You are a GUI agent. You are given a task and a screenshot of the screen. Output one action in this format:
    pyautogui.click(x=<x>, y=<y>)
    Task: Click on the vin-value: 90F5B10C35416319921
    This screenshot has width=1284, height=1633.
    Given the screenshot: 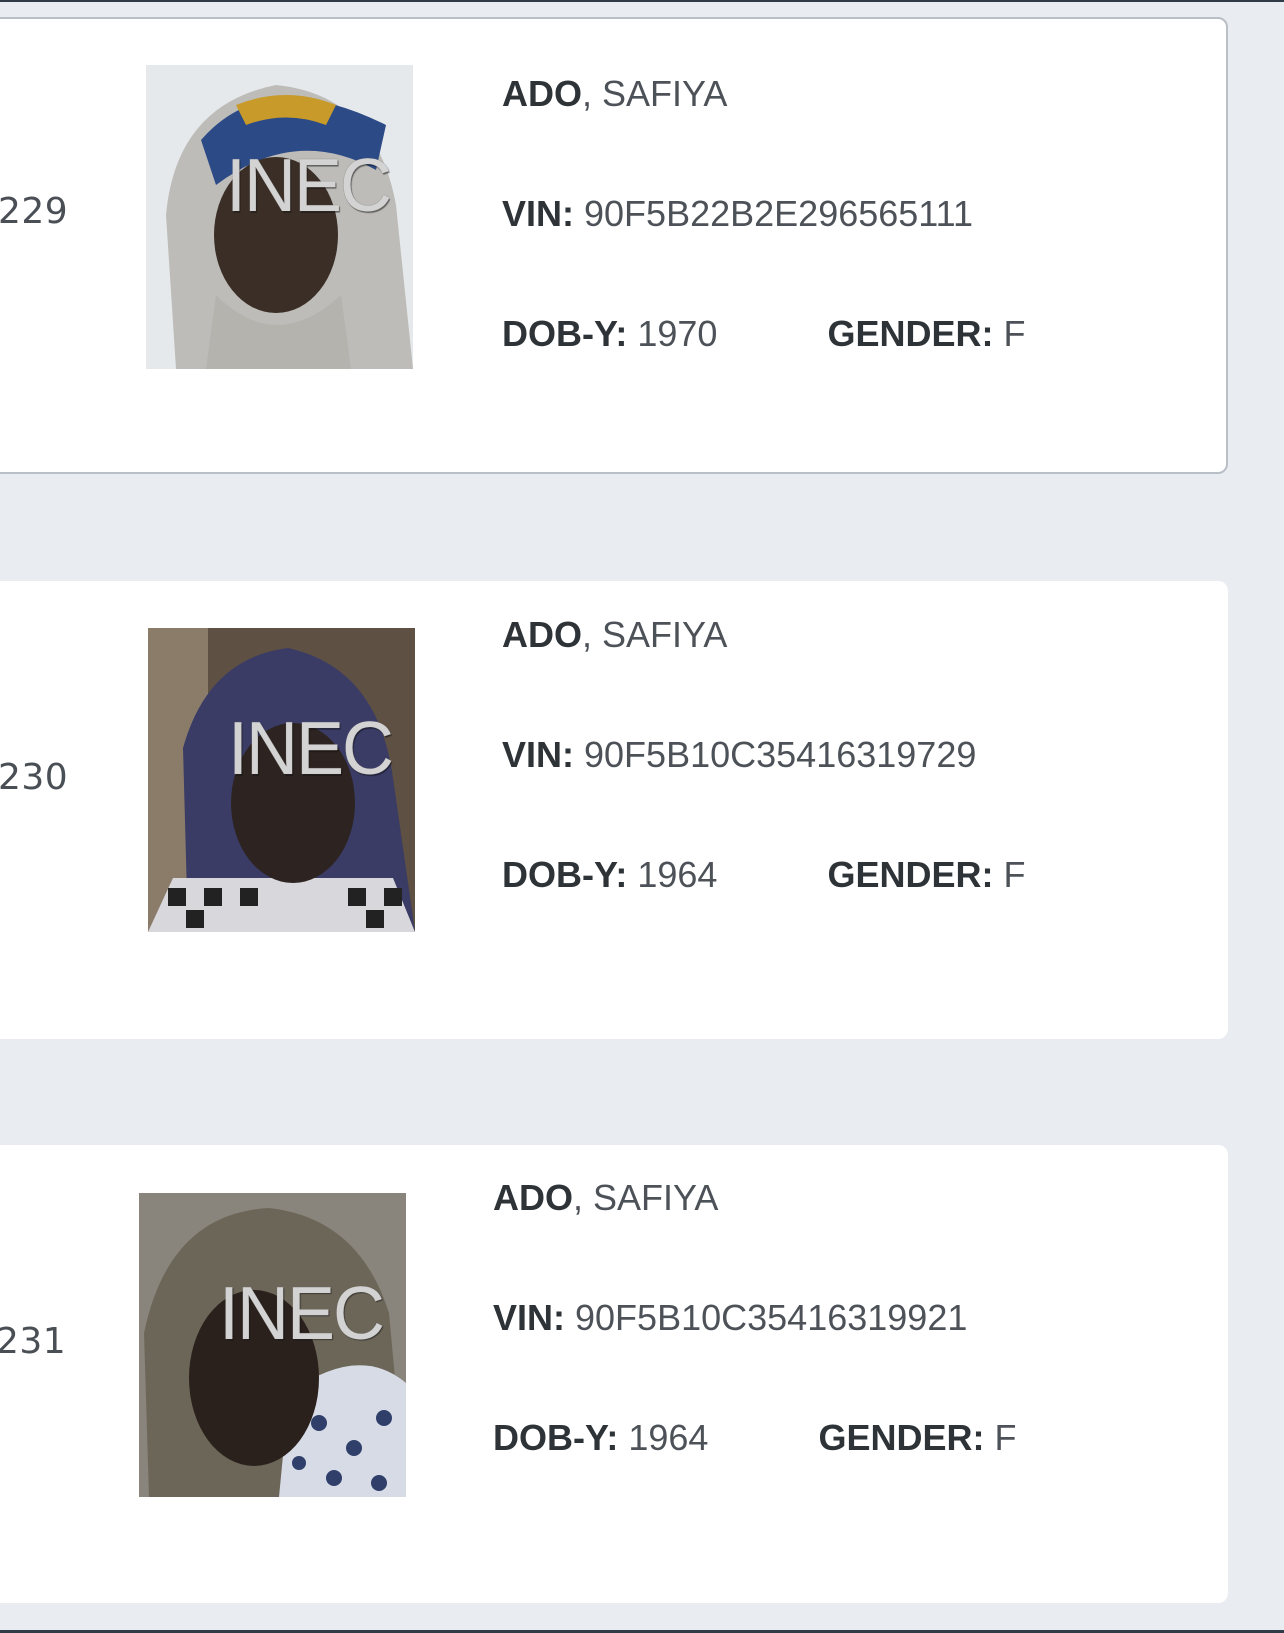 What is the action you would take?
    pyautogui.click(x=771, y=1317)
    